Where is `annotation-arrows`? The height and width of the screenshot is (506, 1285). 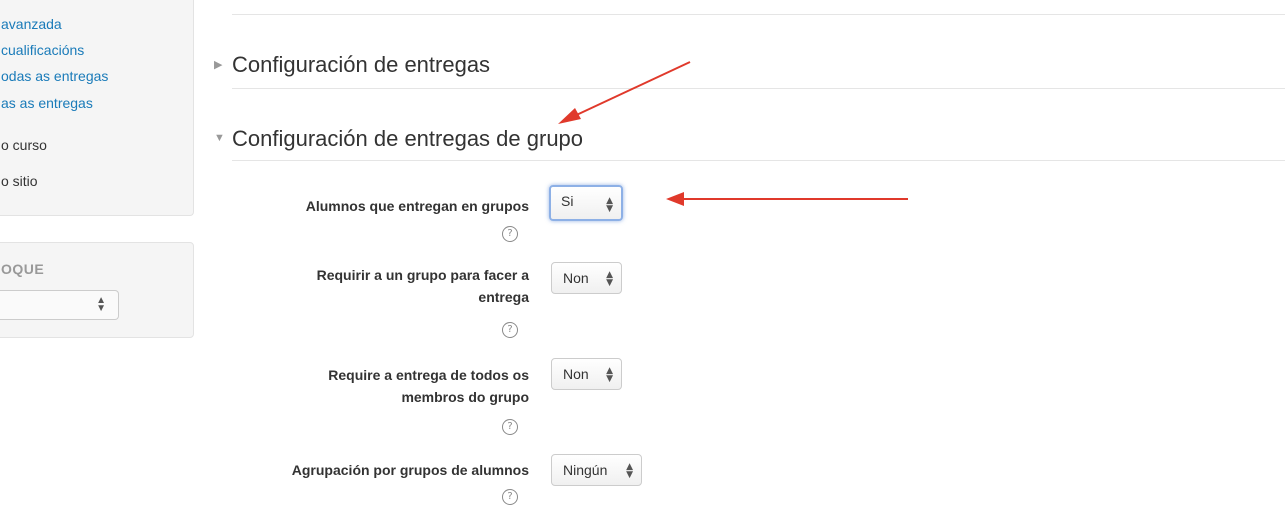
annotation-arrows is located at coordinates (733, 133).